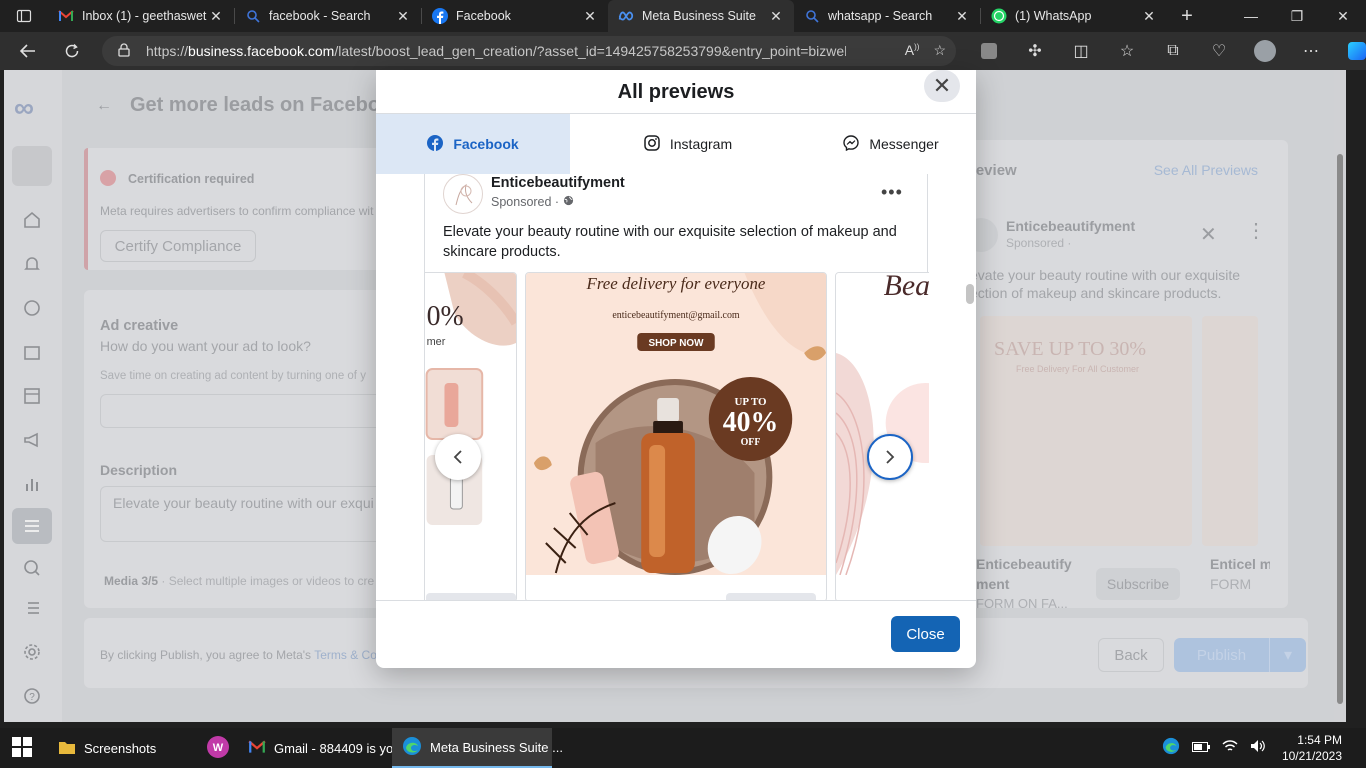 Image resolution: width=1366 pixels, height=768 pixels. Describe the element at coordinates (1340, 429) in the screenshot. I see `page-scrollbar-thumb` at that location.